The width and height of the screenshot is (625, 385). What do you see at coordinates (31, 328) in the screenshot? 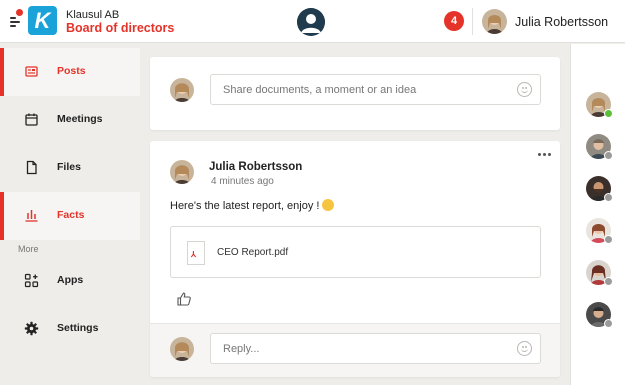
I see `gear-icon` at bounding box center [31, 328].